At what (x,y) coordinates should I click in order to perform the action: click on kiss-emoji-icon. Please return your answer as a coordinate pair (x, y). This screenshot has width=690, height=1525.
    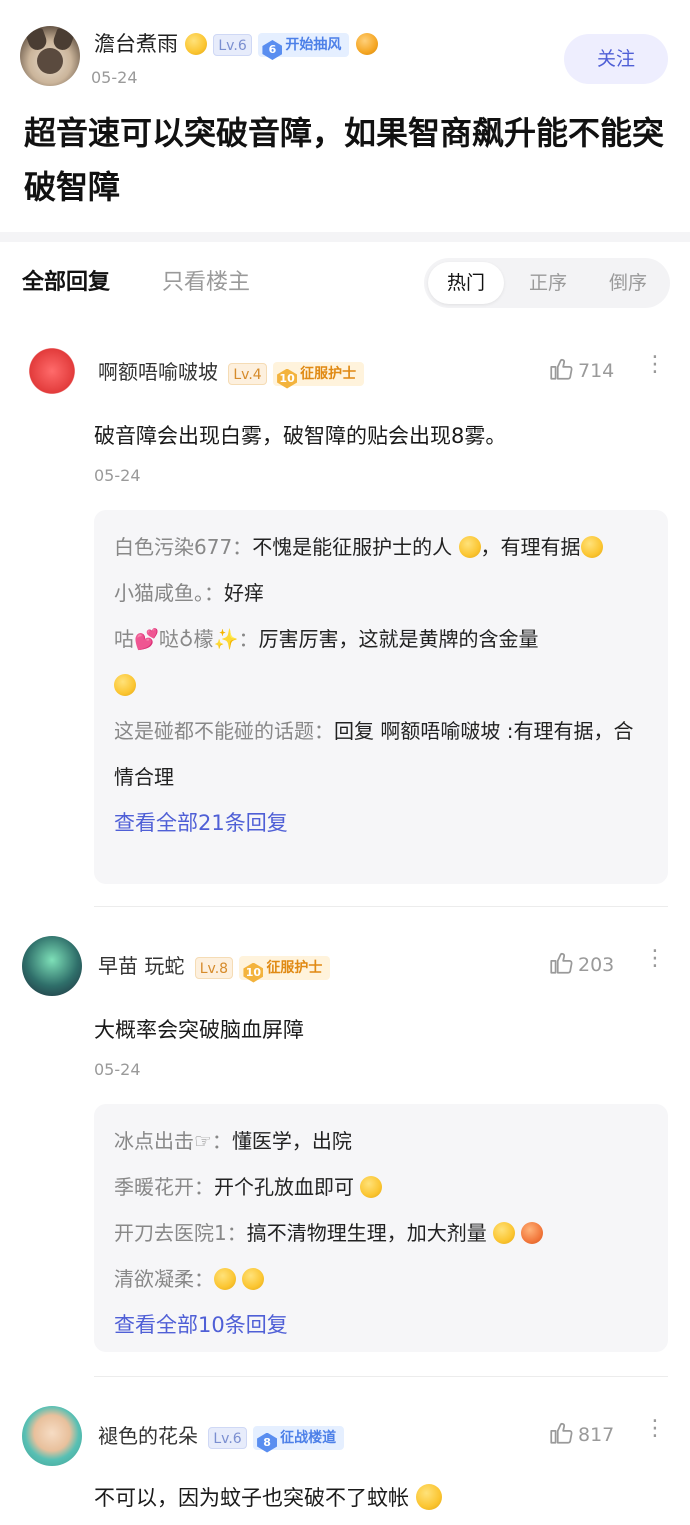
    Looking at the image, I should click on (195, 44).